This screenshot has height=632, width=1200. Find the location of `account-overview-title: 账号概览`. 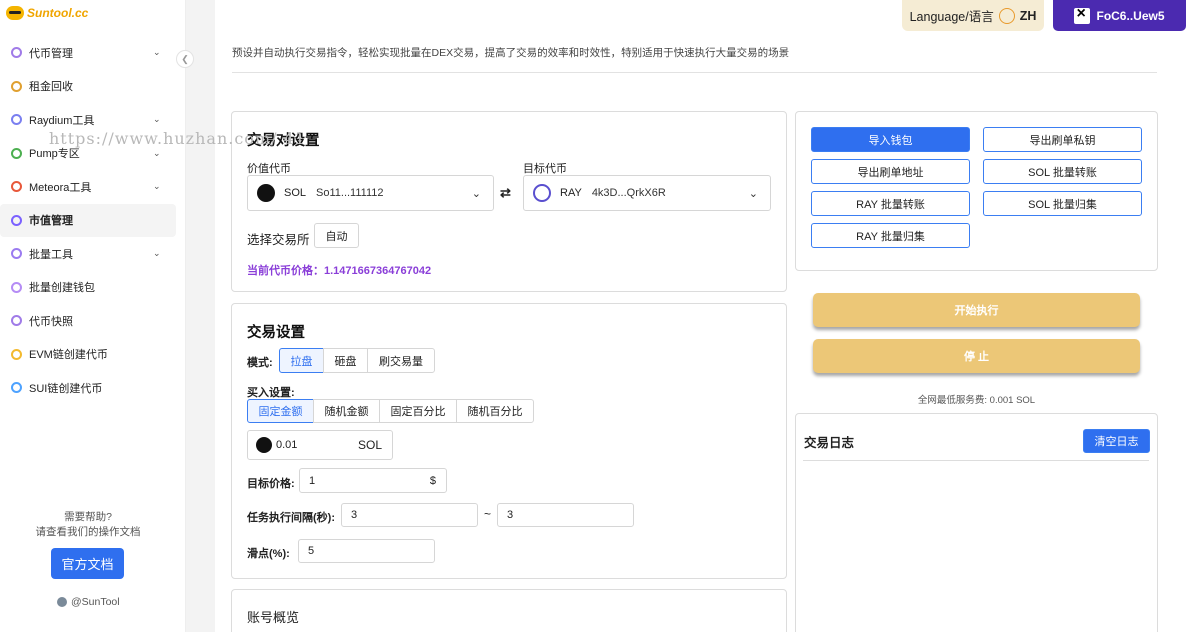

account-overview-title: 账号概览 is located at coordinates (273, 617).